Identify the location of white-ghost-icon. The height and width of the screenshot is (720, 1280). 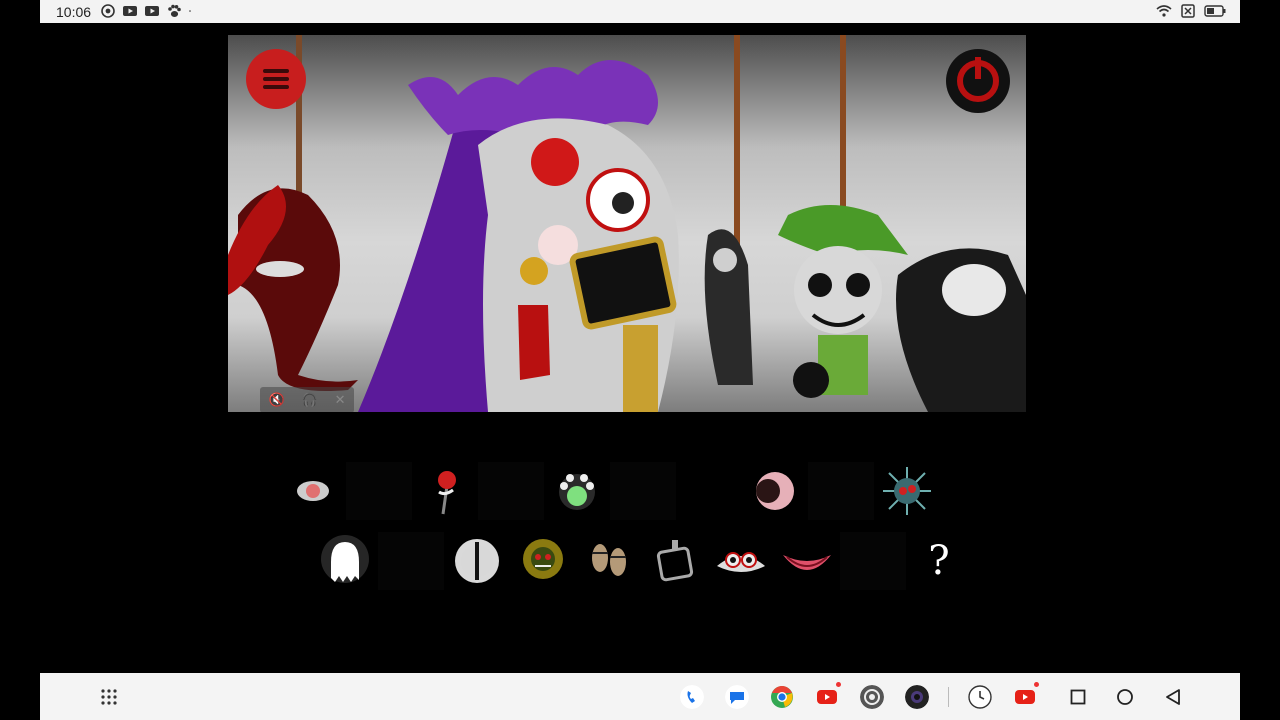
(345, 559).